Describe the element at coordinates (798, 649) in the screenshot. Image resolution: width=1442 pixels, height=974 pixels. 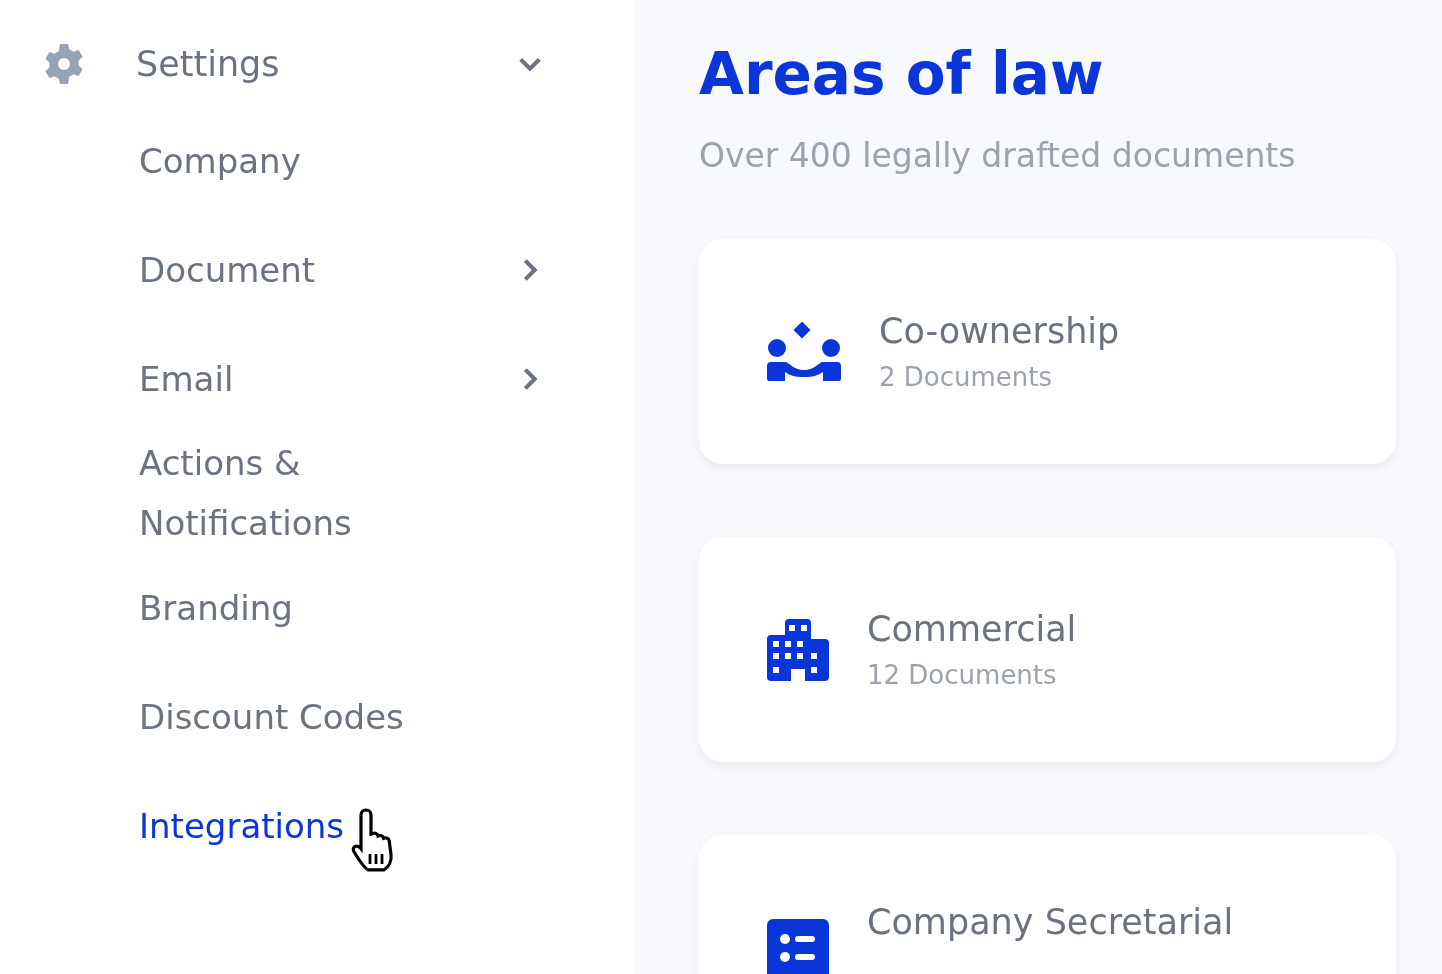
I see `building-icon` at that location.